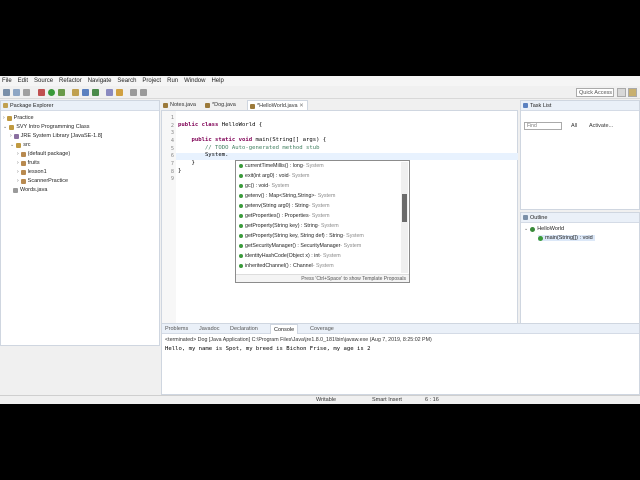  What do you see at coordinates (70, 81) in the screenshot?
I see `menu-refactor: Refactor` at bounding box center [70, 81].